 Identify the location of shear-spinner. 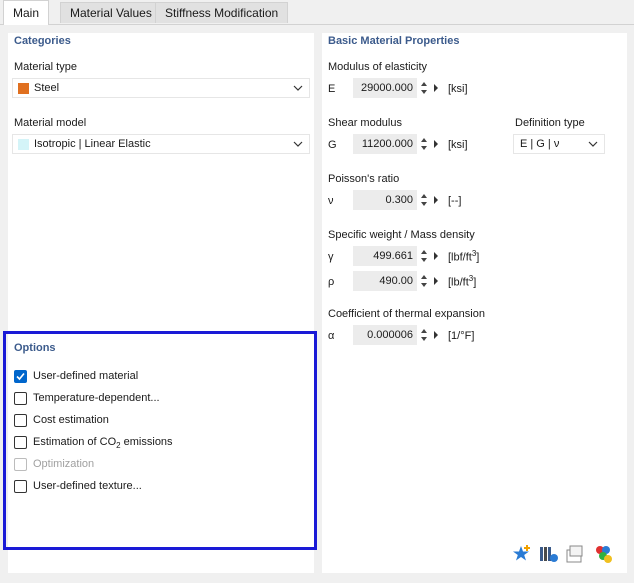
(424, 144).